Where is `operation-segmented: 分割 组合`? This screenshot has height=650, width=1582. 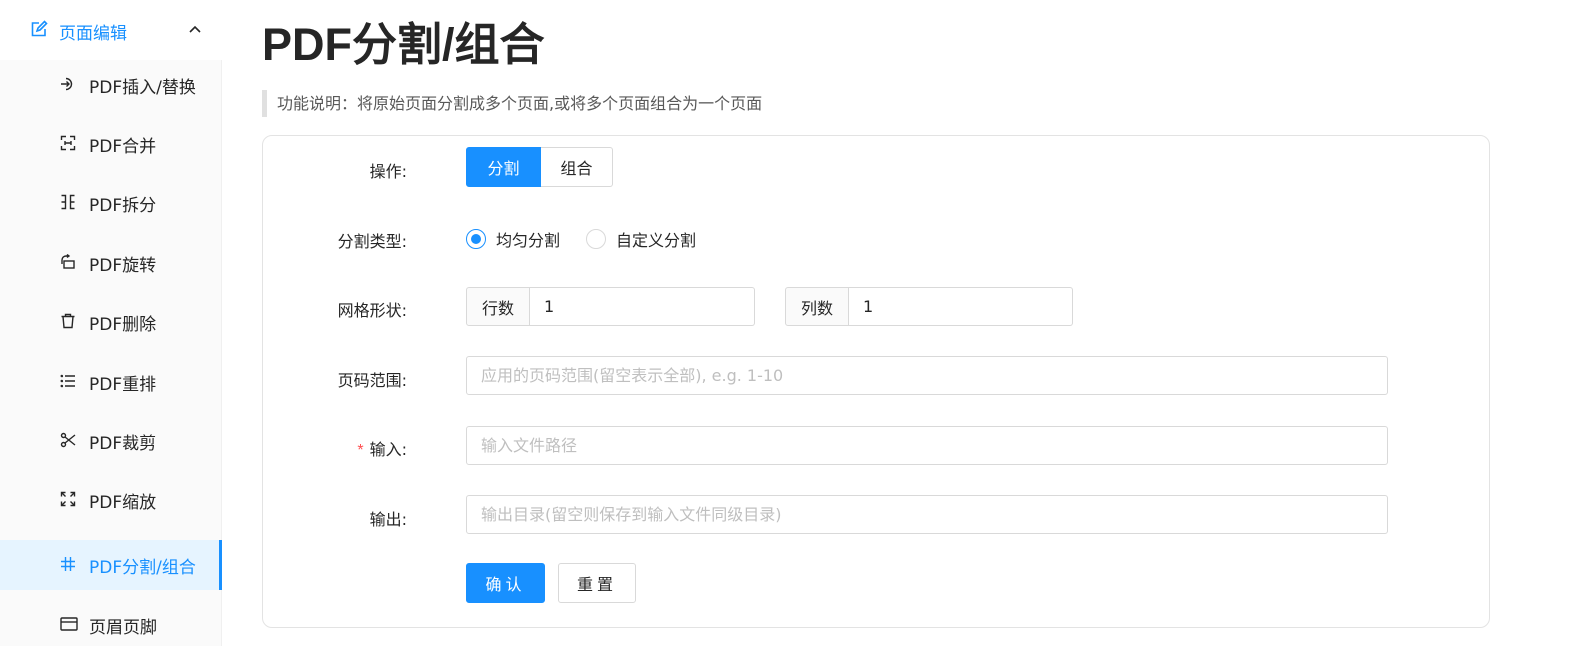 operation-segmented: 分割 组合 is located at coordinates (539, 167).